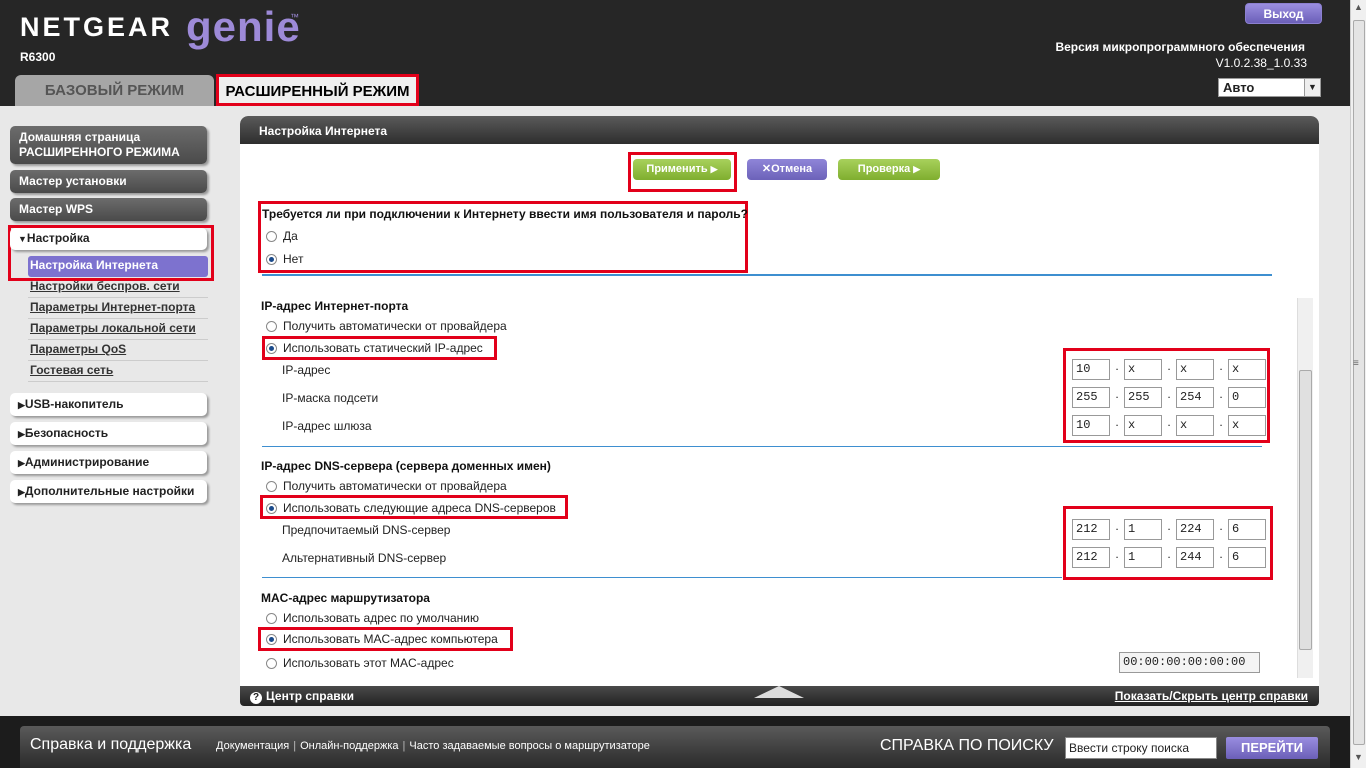  Describe the element at coordinates (271, 664) in the screenshot. I see `radio-mac-this` at that location.